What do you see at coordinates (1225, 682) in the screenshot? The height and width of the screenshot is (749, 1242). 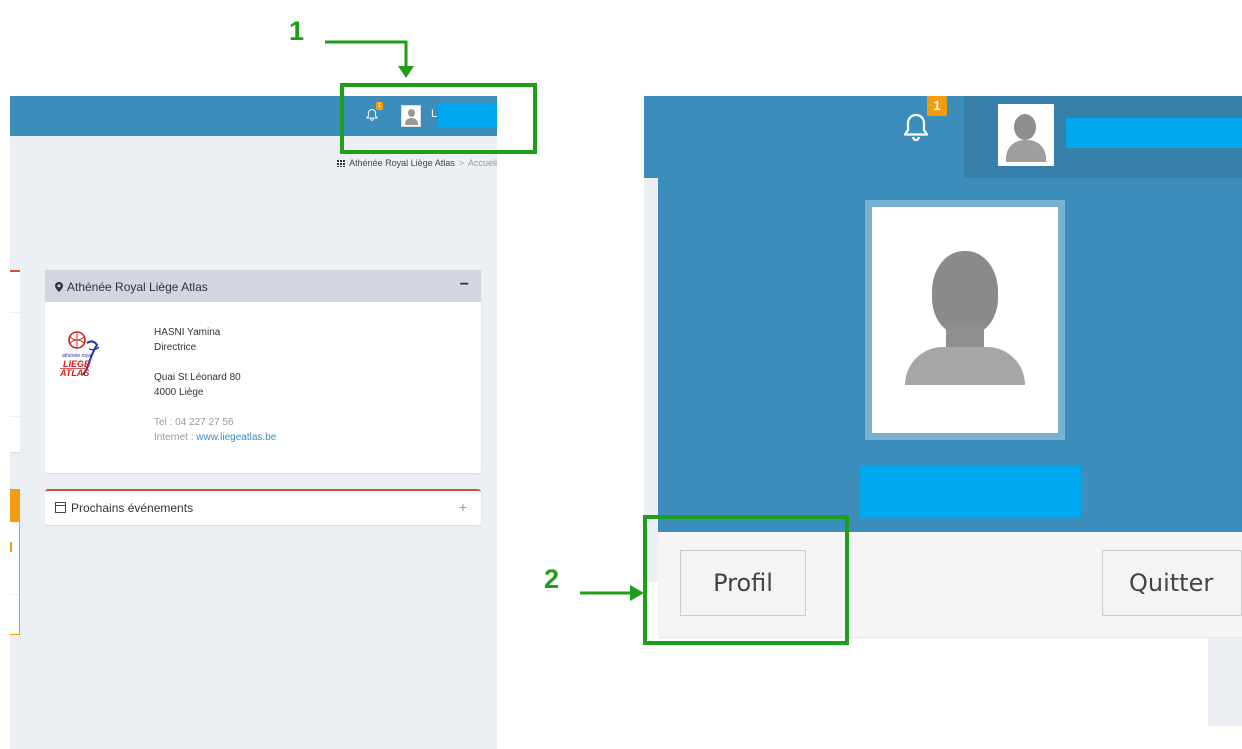 I see `content-edge-bottom` at bounding box center [1225, 682].